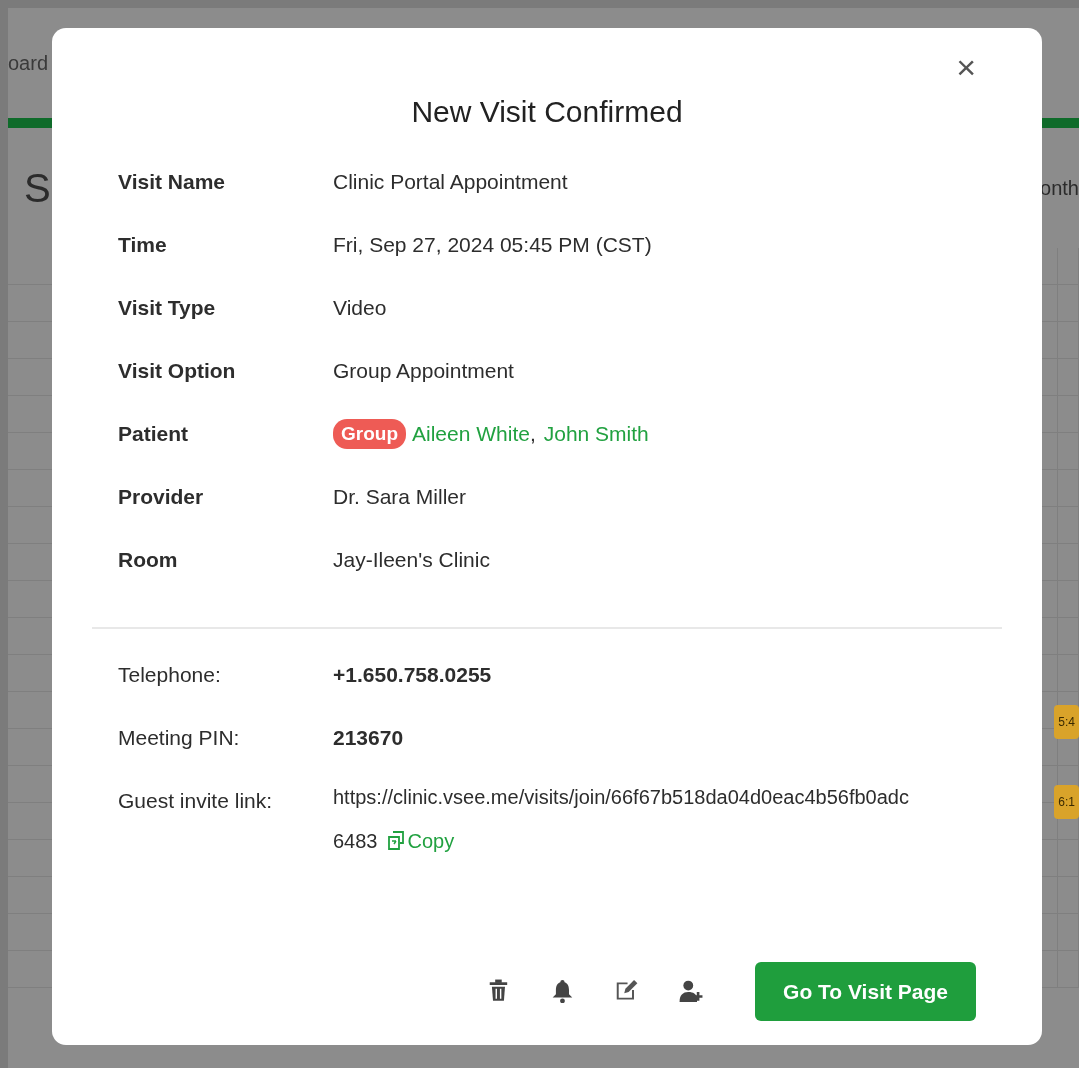 The width and height of the screenshot is (1079, 1068). What do you see at coordinates (1059, 188) in the screenshot?
I see `view-button: onth` at bounding box center [1059, 188].